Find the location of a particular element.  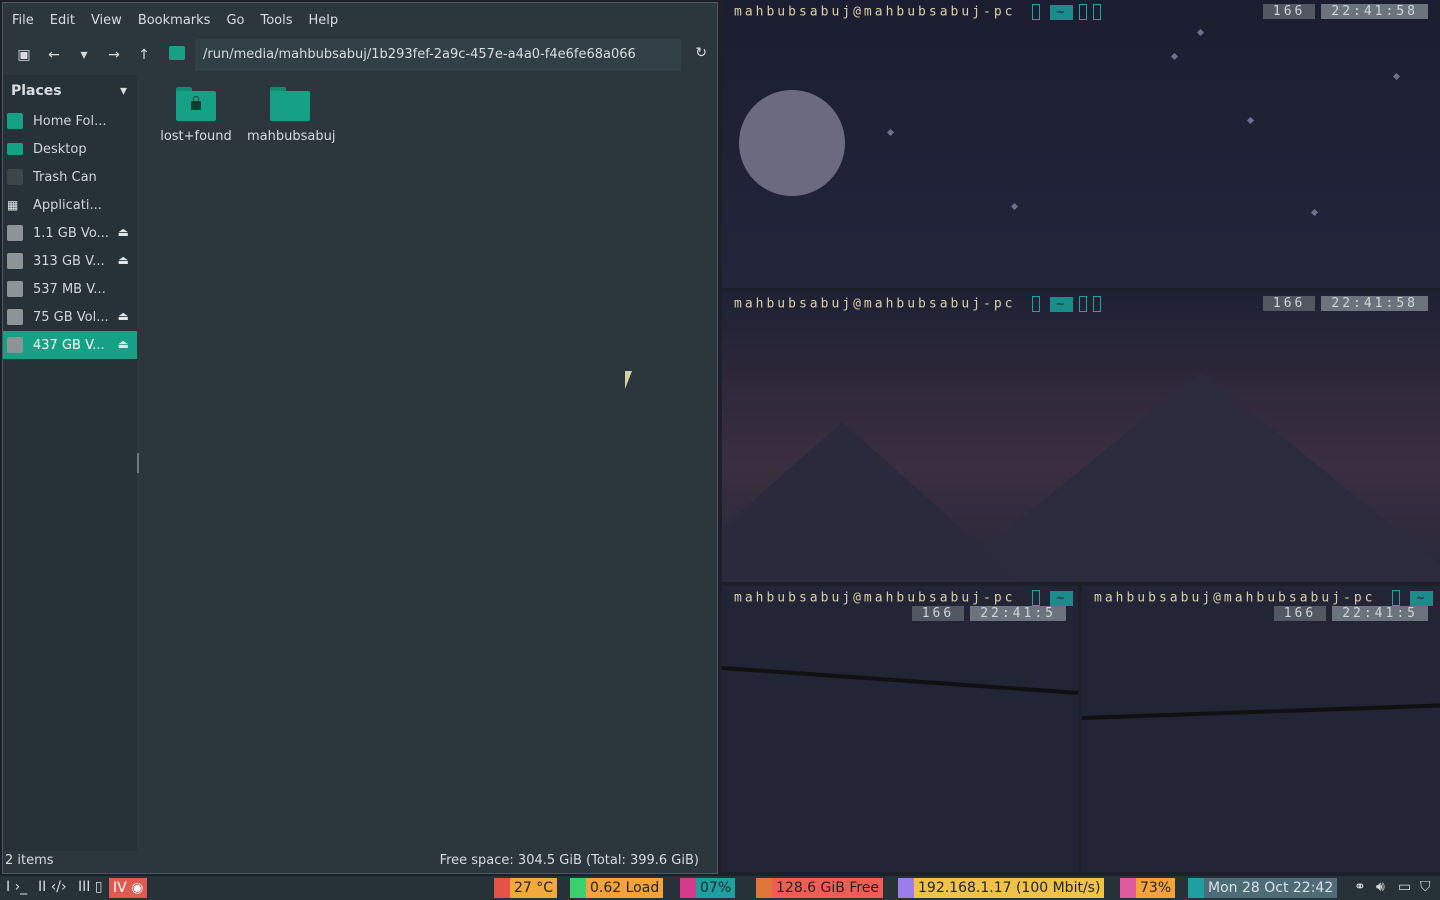

terminal-status: 166 22:41:5 is located at coordinates (1350, 613).